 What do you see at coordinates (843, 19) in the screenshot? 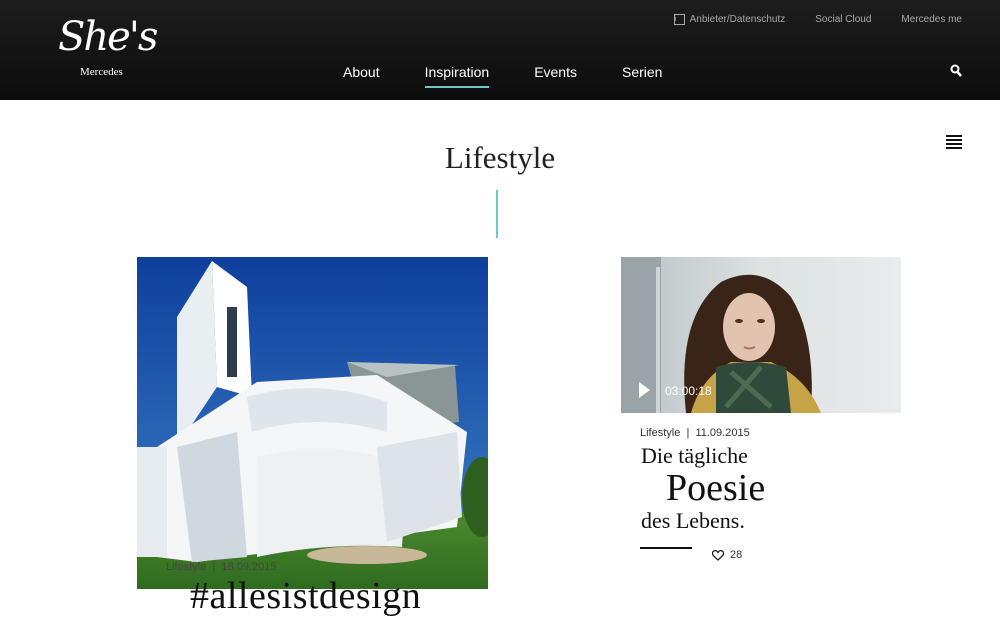
I see `social-cloud-link: Social Cloud` at bounding box center [843, 19].